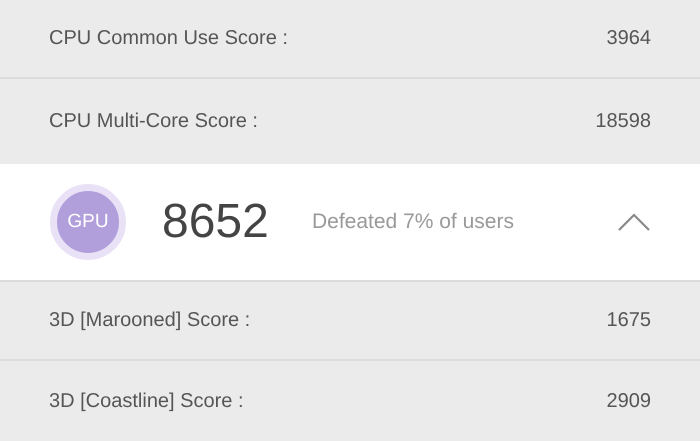 This screenshot has width=700, height=441. What do you see at coordinates (634, 221) in the screenshot?
I see `chevron-icon` at bounding box center [634, 221].